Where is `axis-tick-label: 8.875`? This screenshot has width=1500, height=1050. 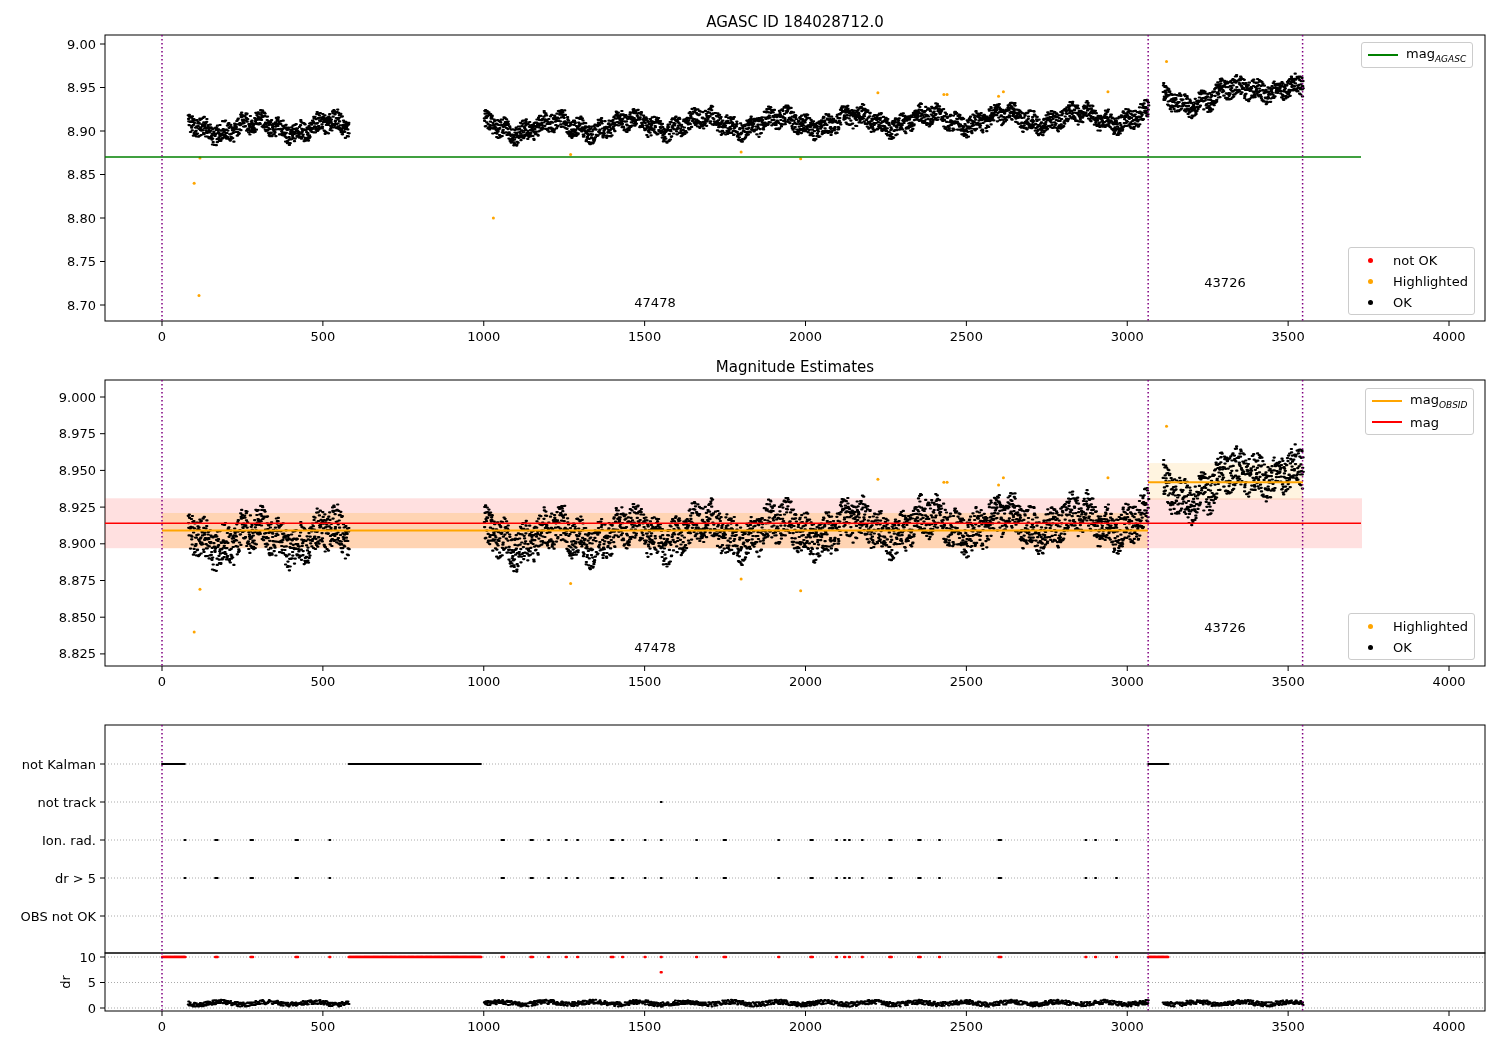 axis-tick-label: 8.875 is located at coordinates (77, 580).